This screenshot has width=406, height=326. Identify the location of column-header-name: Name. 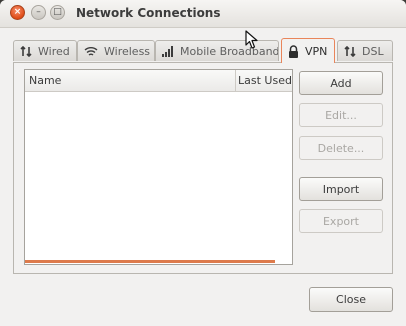
(45, 80).